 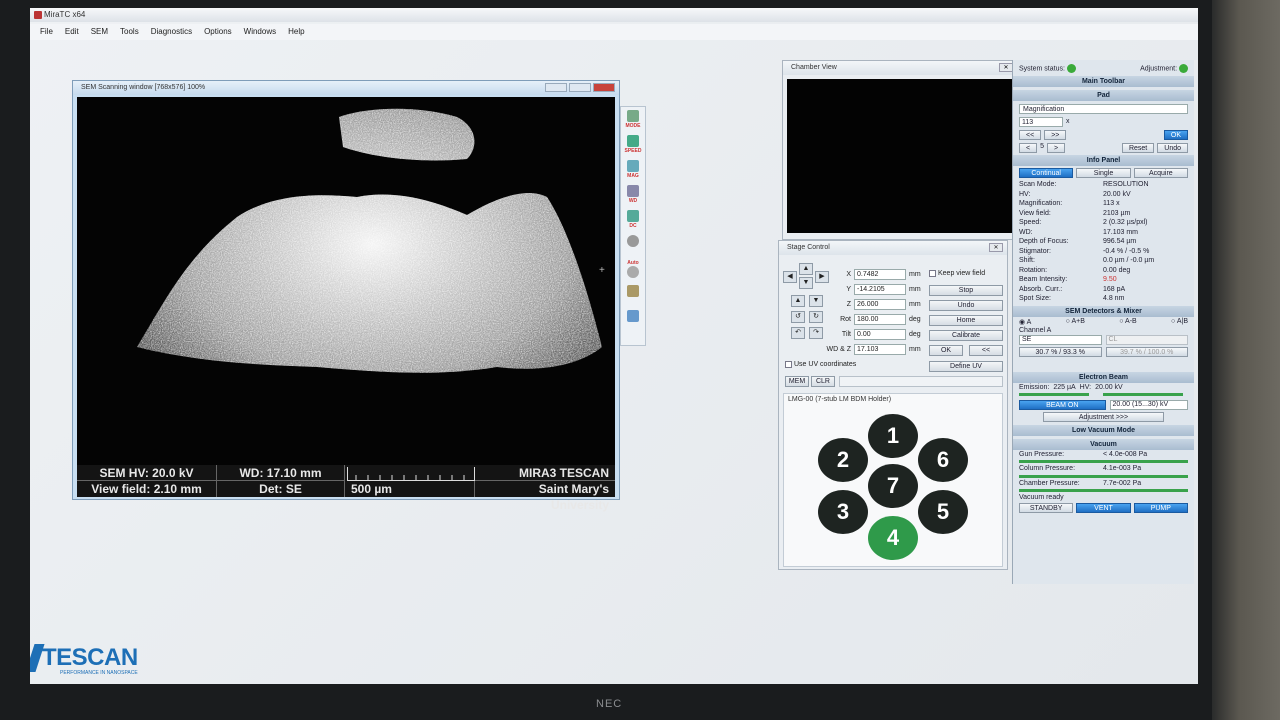 What do you see at coordinates (1138, 148) in the screenshot?
I see `reset-button: Reset` at bounding box center [1138, 148].